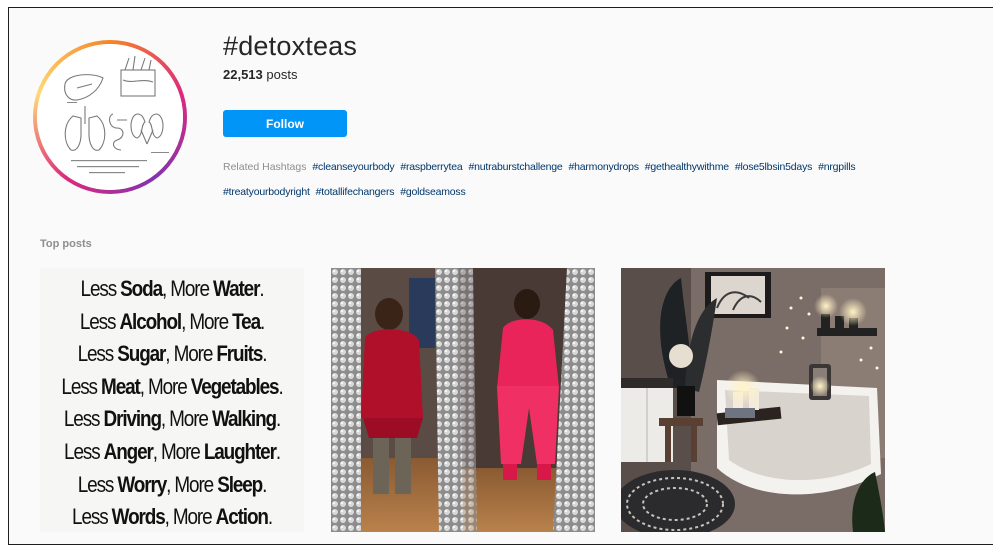 The image size is (995, 548). What do you see at coordinates (355, 192) in the screenshot?
I see `related-hashtag-link: #totallifechangers` at bounding box center [355, 192].